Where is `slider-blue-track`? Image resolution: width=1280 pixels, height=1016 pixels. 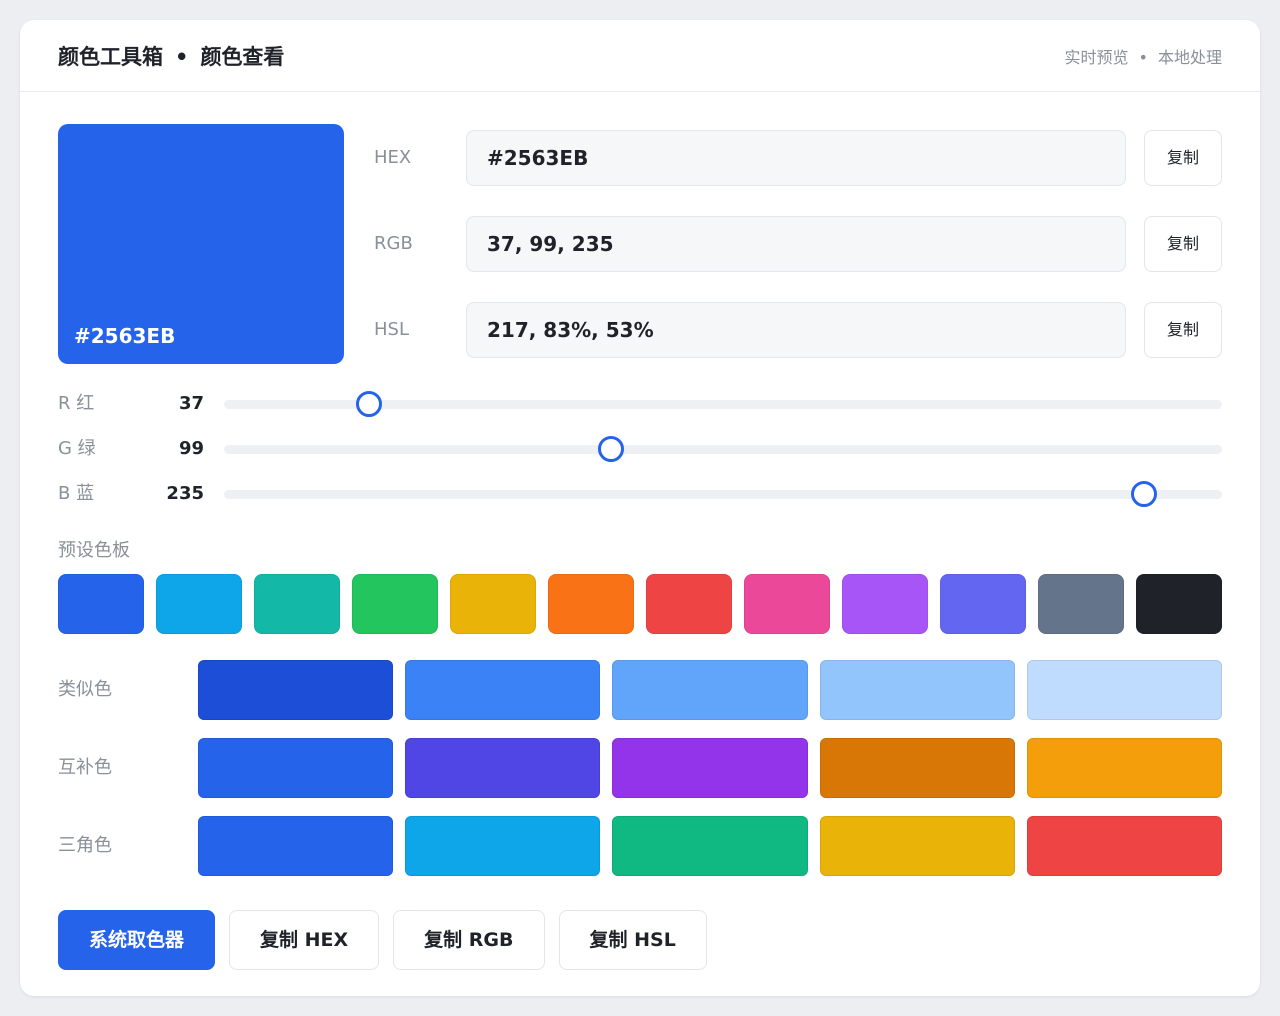 slider-blue-track is located at coordinates (723, 494).